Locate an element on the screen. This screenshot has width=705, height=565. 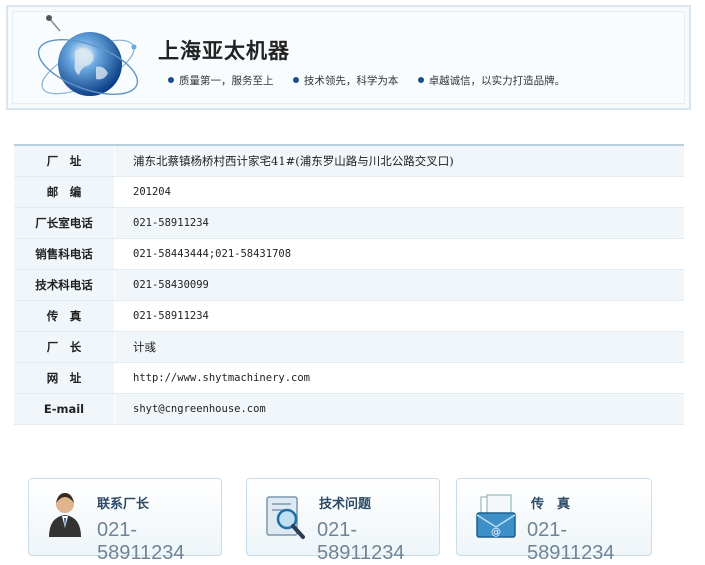
table-row: E-mail shyt@cngreenhouse.com is located at coordinates (349, 409).